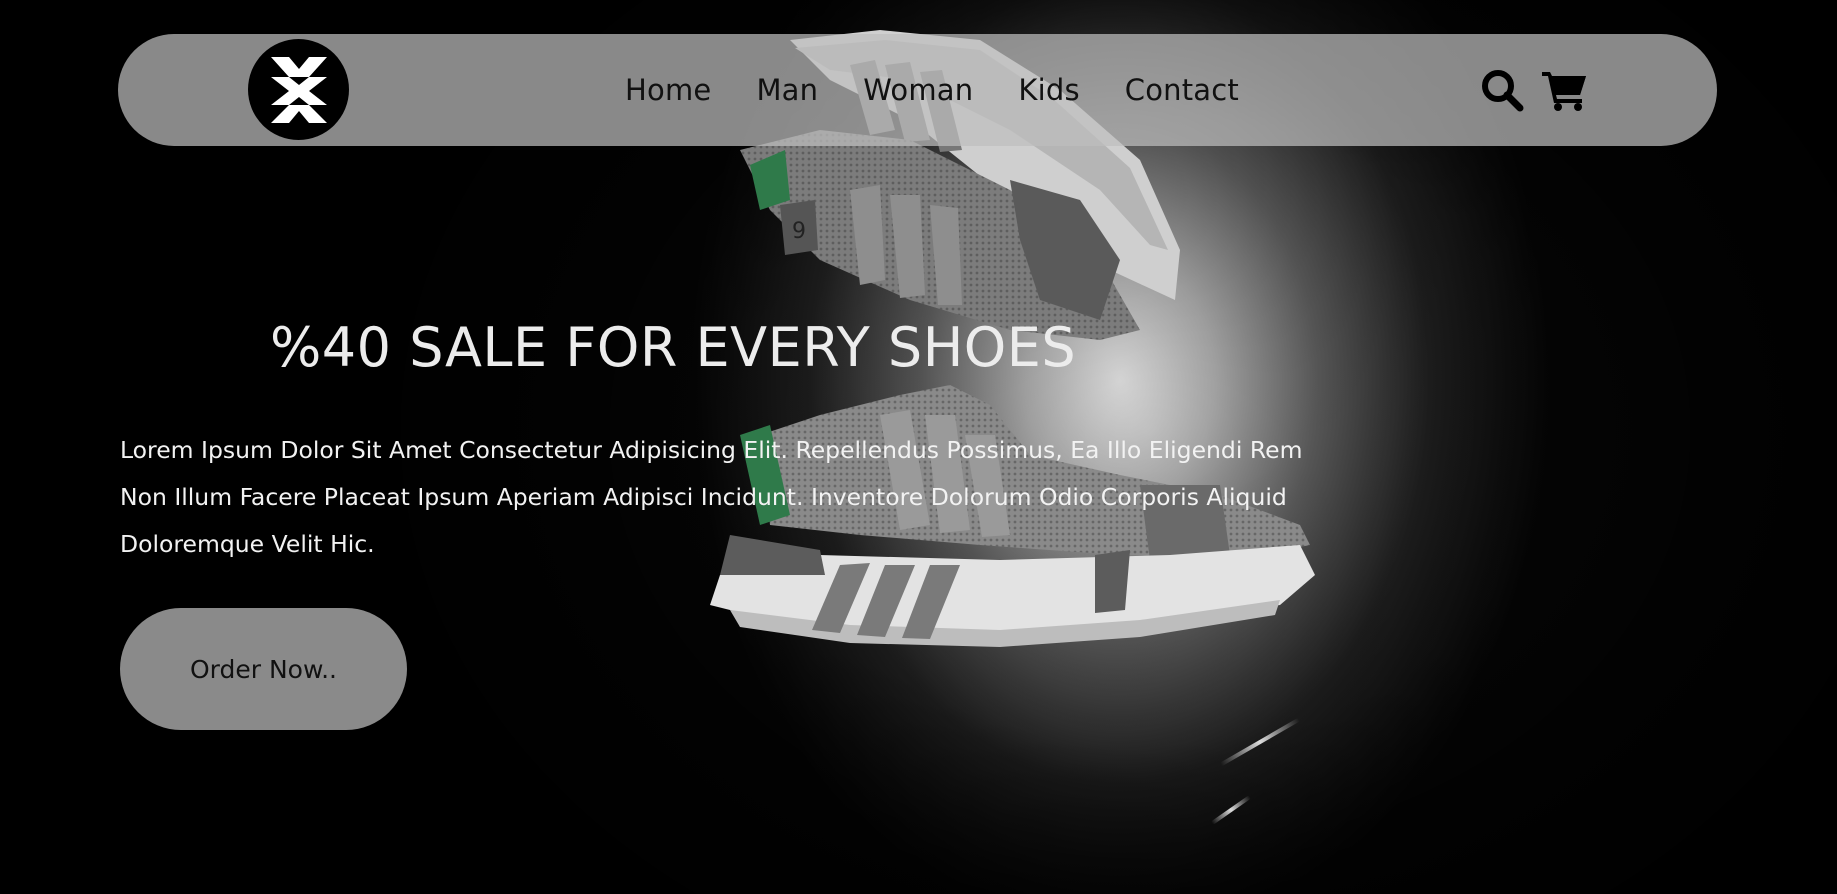 The image size is (1837, 894). Describe the element at coordinates (1534, 90) in the screenshot. I see `nav-icons` at that location.